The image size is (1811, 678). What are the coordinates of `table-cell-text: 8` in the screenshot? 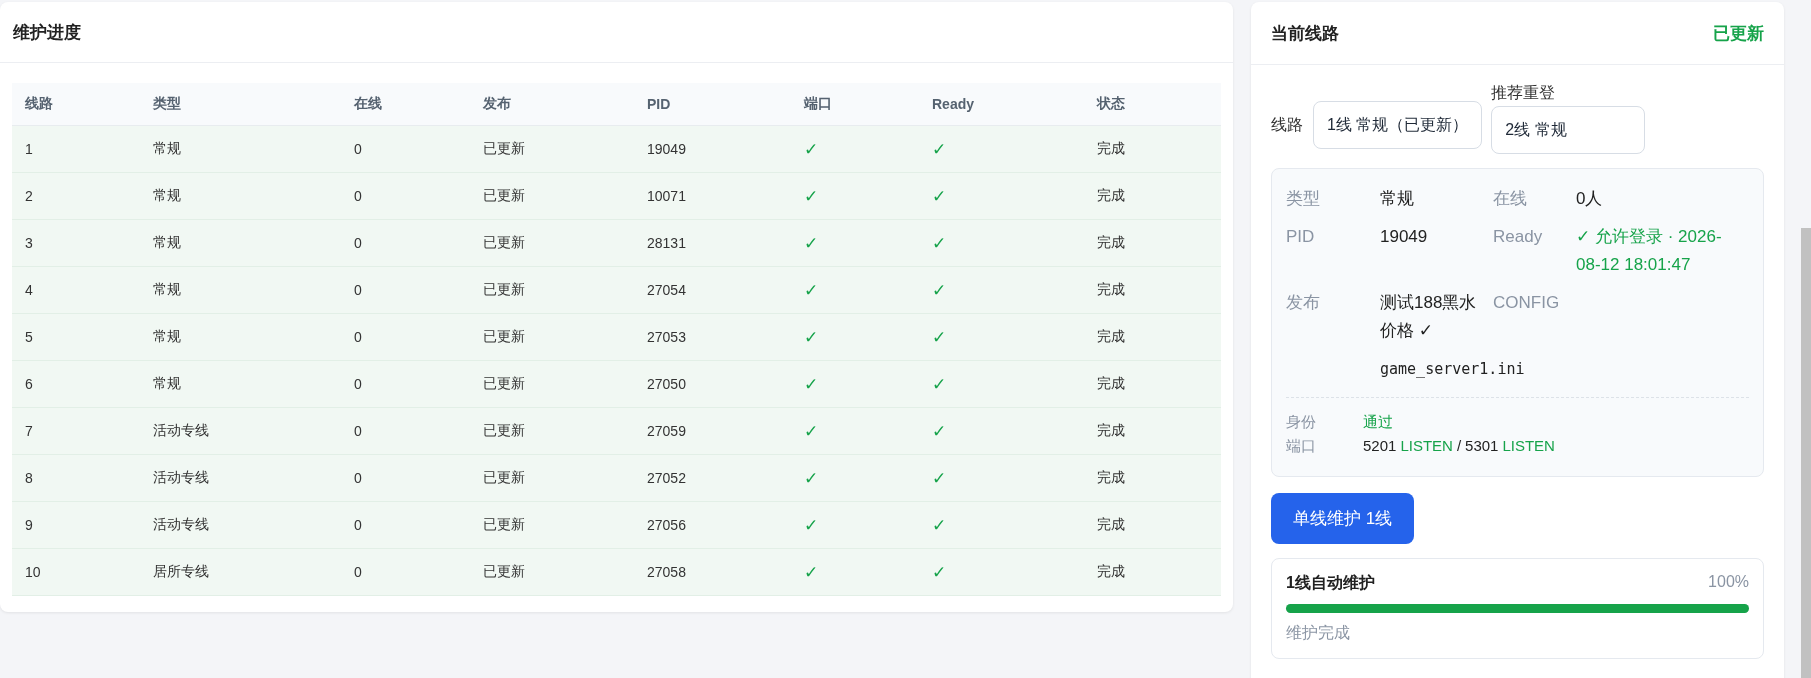 It's located at (29, 478).